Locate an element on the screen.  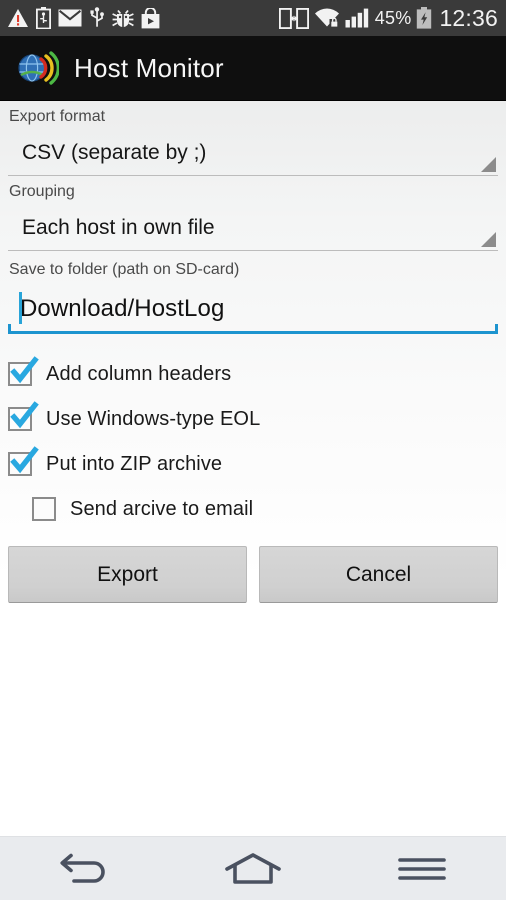
system-navigation-bar is located at coordinates (253, 868).